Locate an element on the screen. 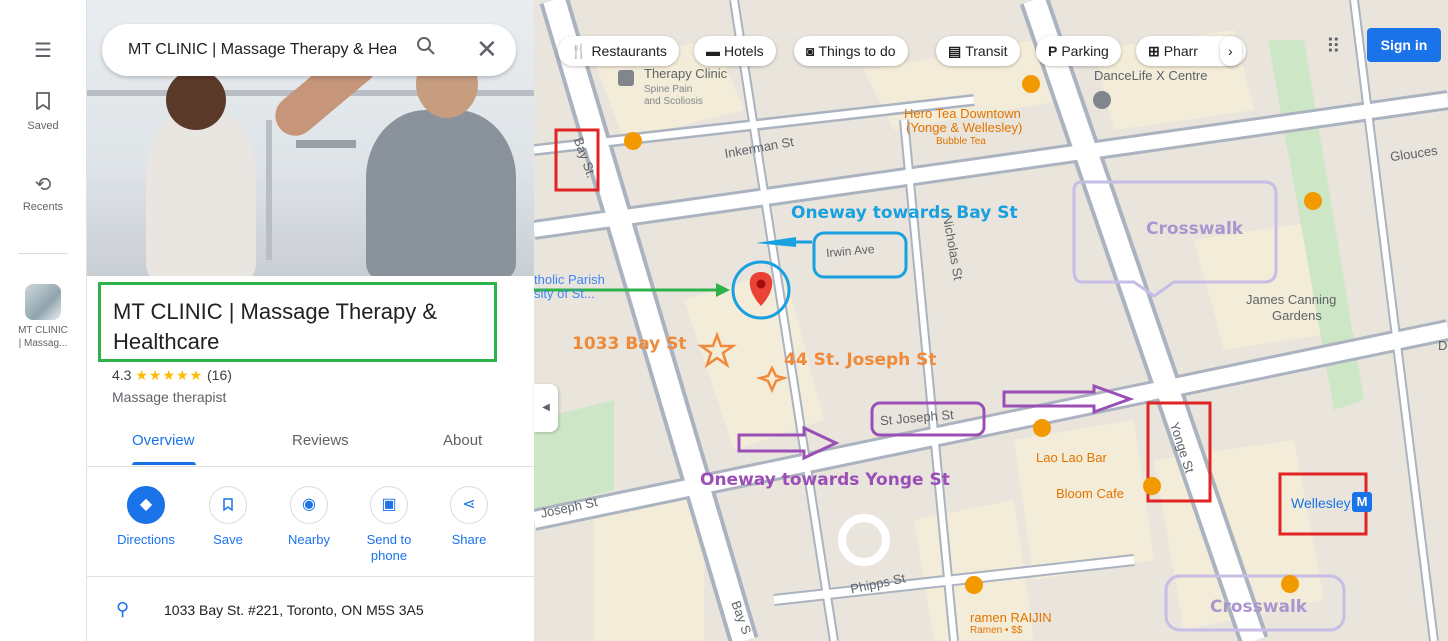 The image size is (1448, 641). menu-button: ☰ is located at coordinates (43, 52).